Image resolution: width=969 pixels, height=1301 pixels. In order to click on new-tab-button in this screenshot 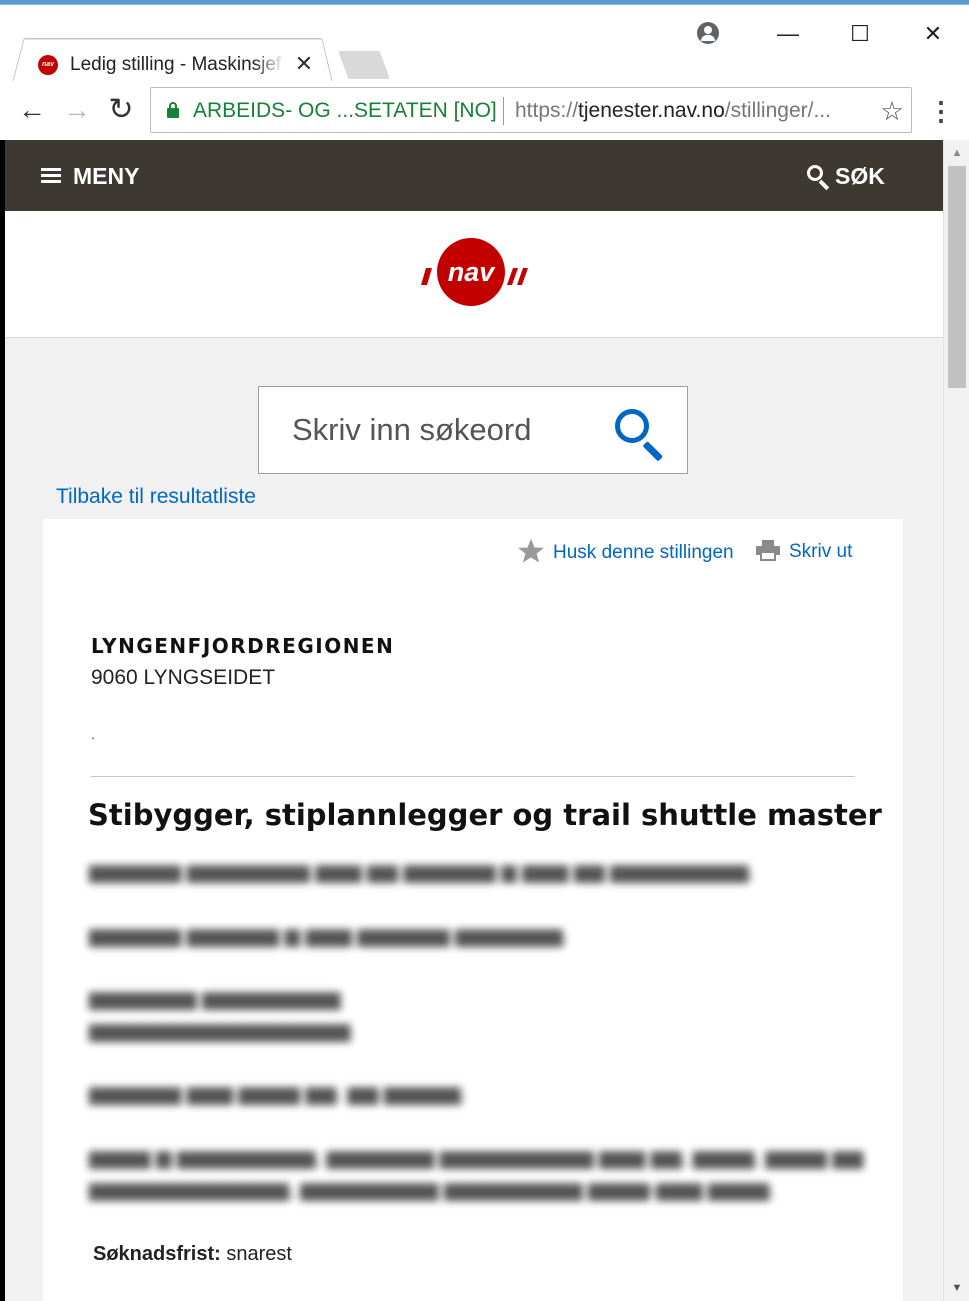, I will do `click(364, 65)`.